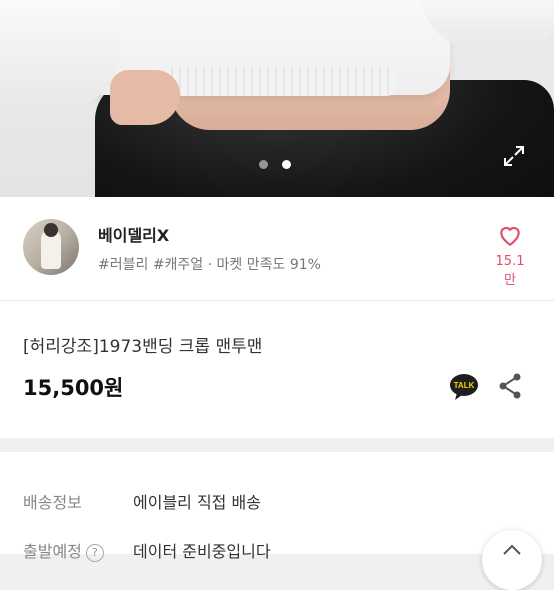 The width and height of the screenshot is (554, 590). What do you see at coordinates (51, 247) in the screenshot?
I see `avatar` at bounding box center [51, 247].